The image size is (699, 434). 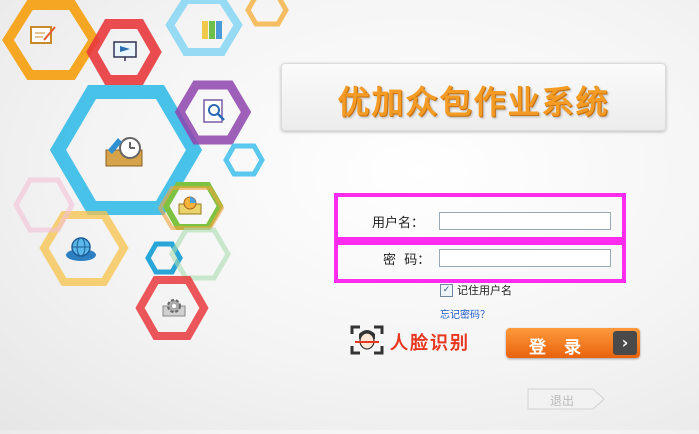 I want to click on pie-chart-icon, so click(x=190, y=206).